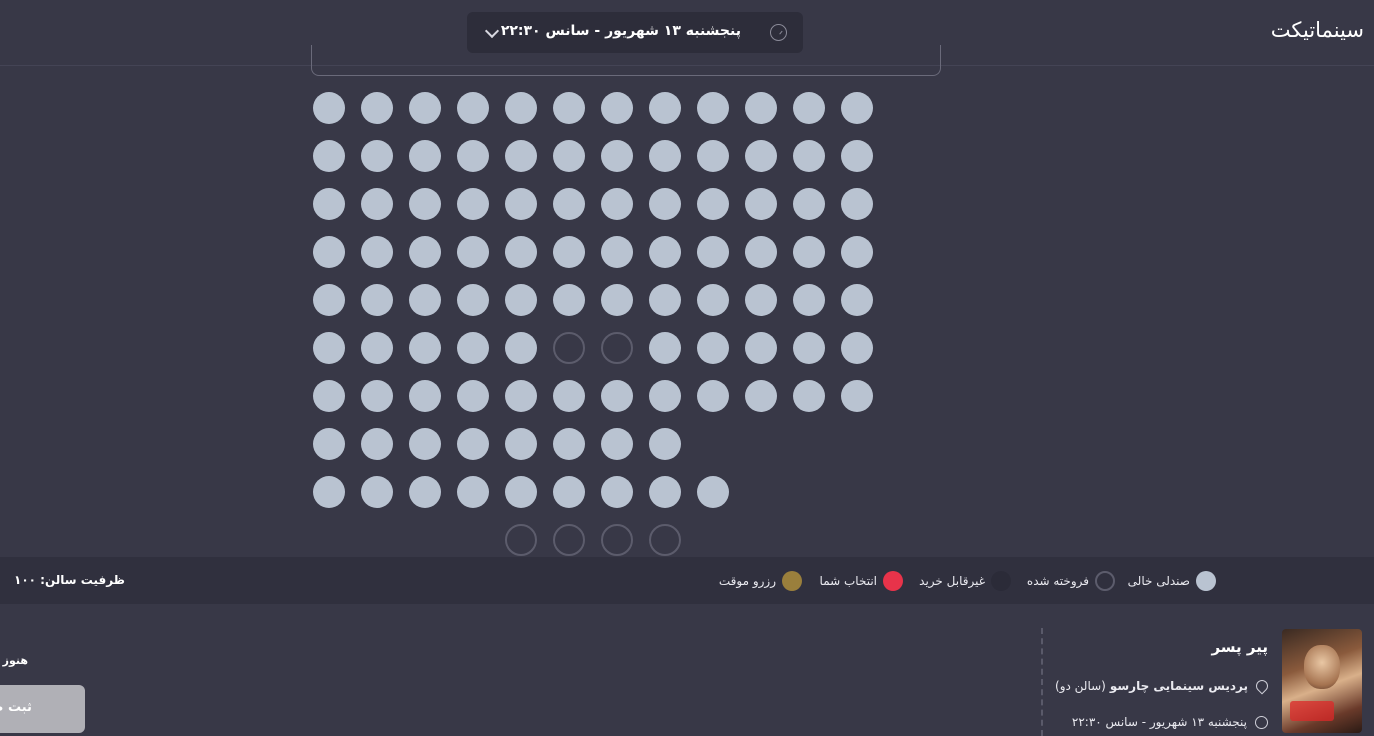 This screenshot has height=736, width=1374. I want to click on submit-seats-button: ثبت صندلی, so click(42, 709).